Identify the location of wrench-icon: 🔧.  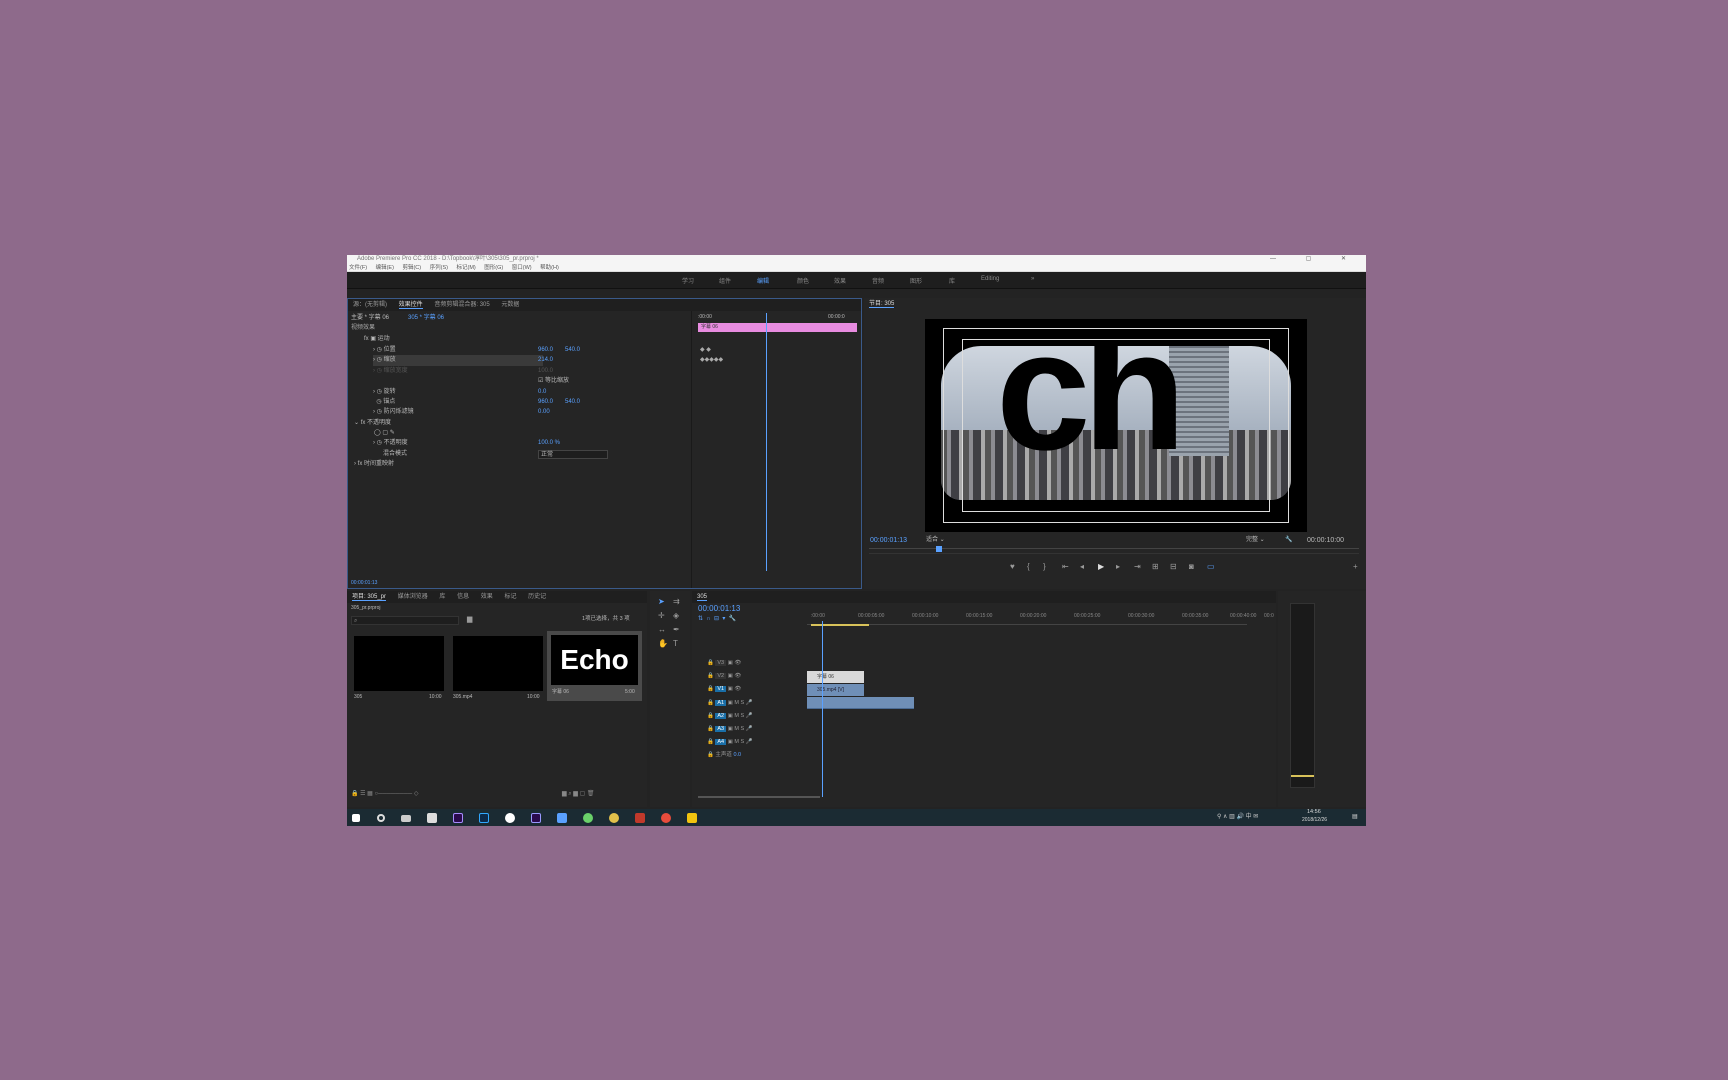
(1288, 540).